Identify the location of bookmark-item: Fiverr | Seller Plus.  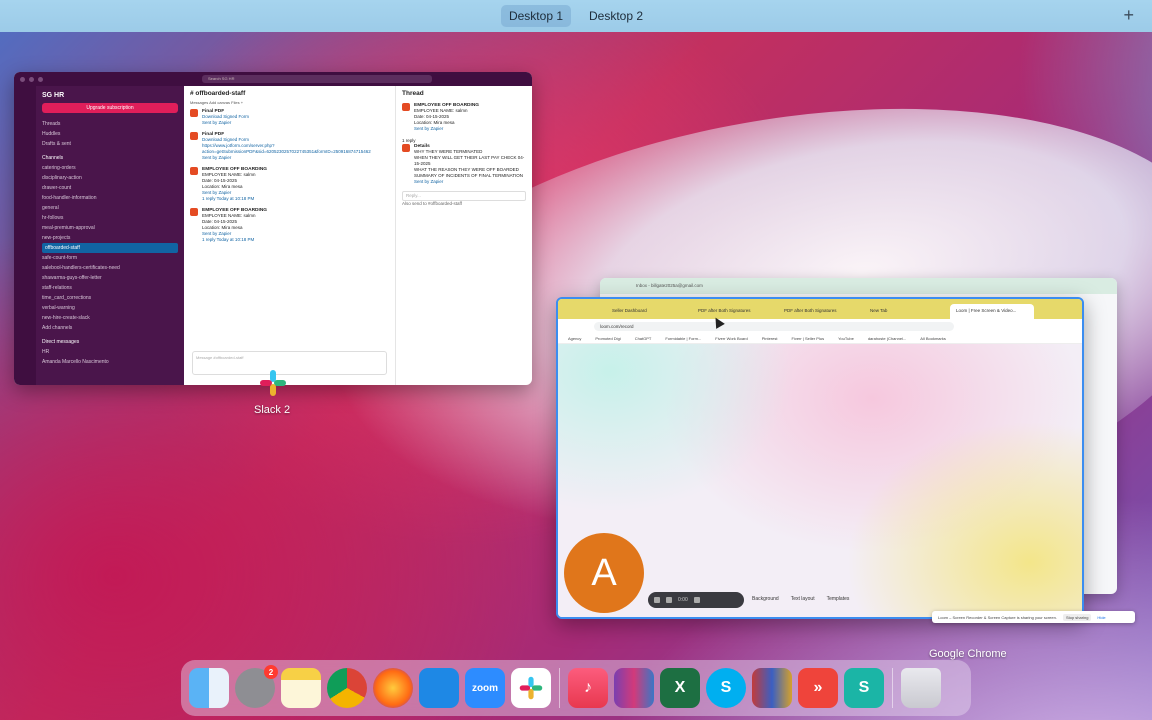
(807, 338).